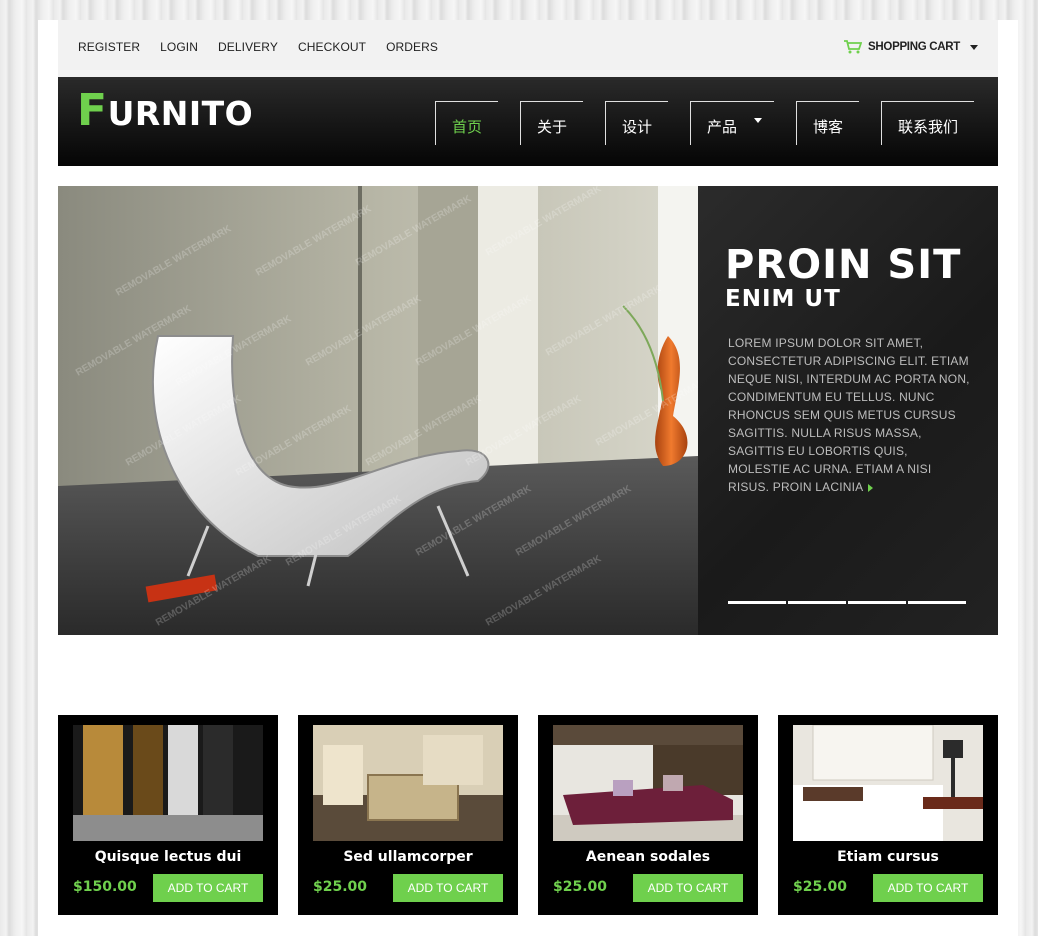 This screenshot has width=1038, height=936. Describe the element at coordinates (843, 265) in the screenshot. I see `hero-title: PROIN SIT` at that location.